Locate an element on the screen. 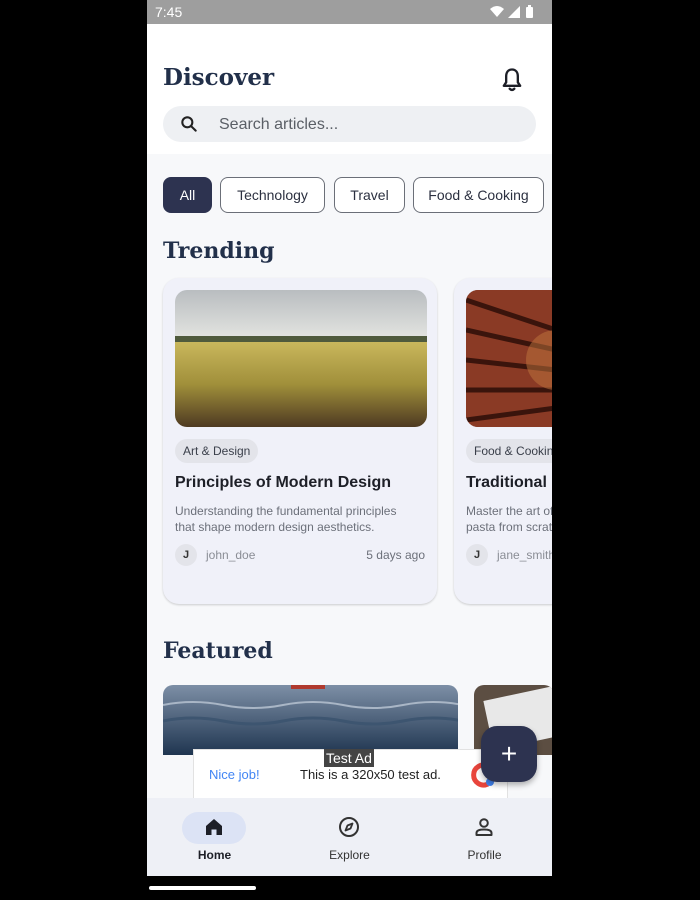 The width and height of the screenshot is (700, 900). nav-item-explore: Explore is located at coordinates (349, 837).